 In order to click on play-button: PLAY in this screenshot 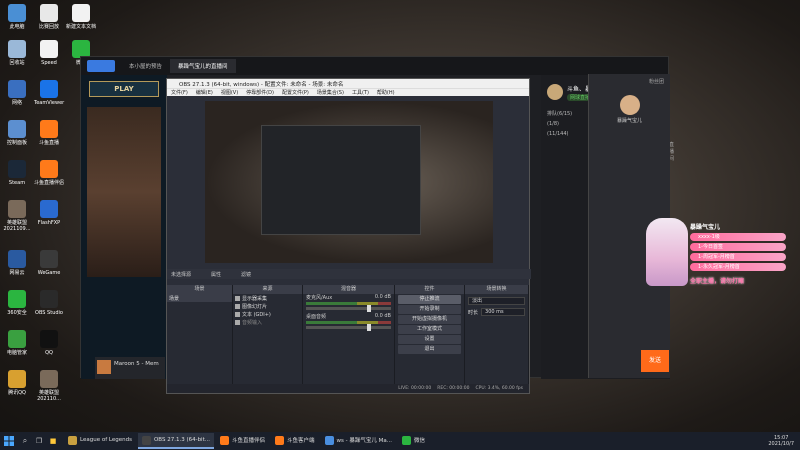, I will do `click(124, 89)`.